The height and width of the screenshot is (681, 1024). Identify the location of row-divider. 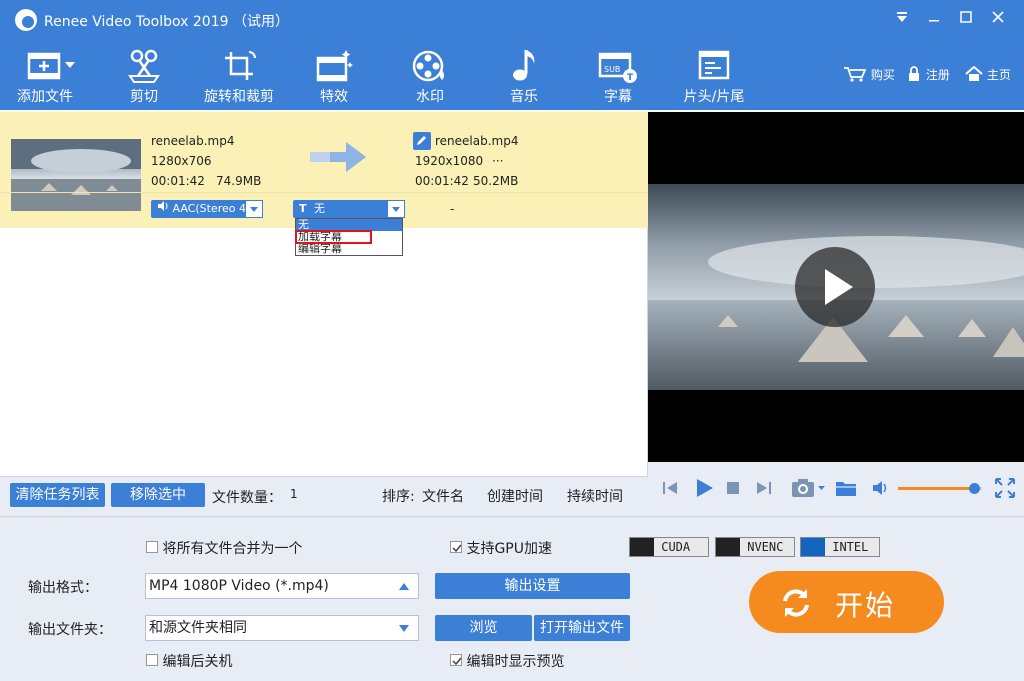
(324, 192).